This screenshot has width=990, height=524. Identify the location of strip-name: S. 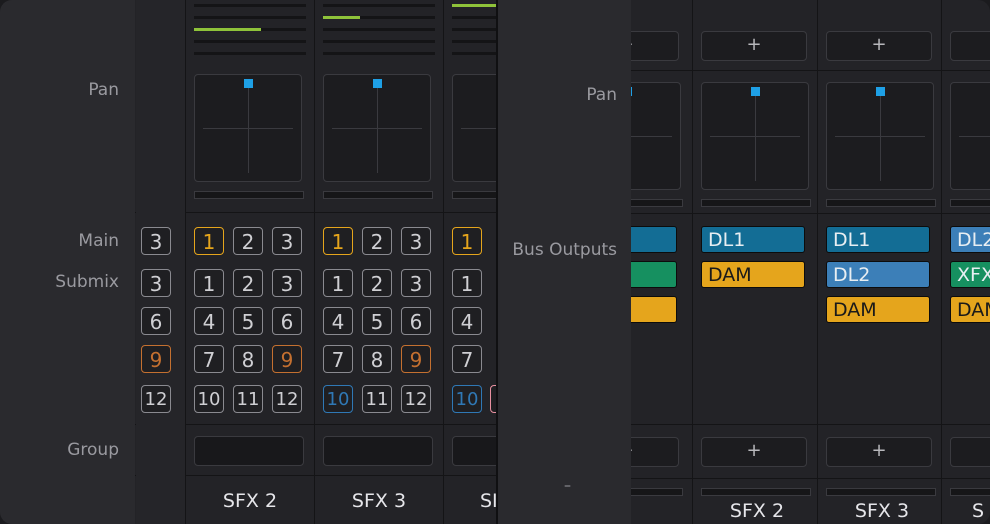
(978, 511).